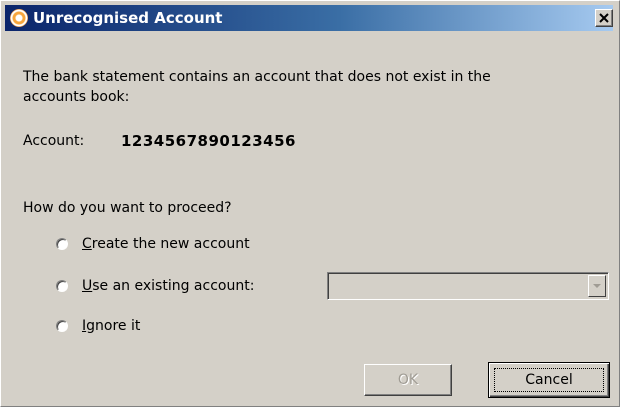  What do you see at coordinates (208, 141) in the screenshot?
I see `account-number: 1234567890123456` at bounding box center [208, 141].